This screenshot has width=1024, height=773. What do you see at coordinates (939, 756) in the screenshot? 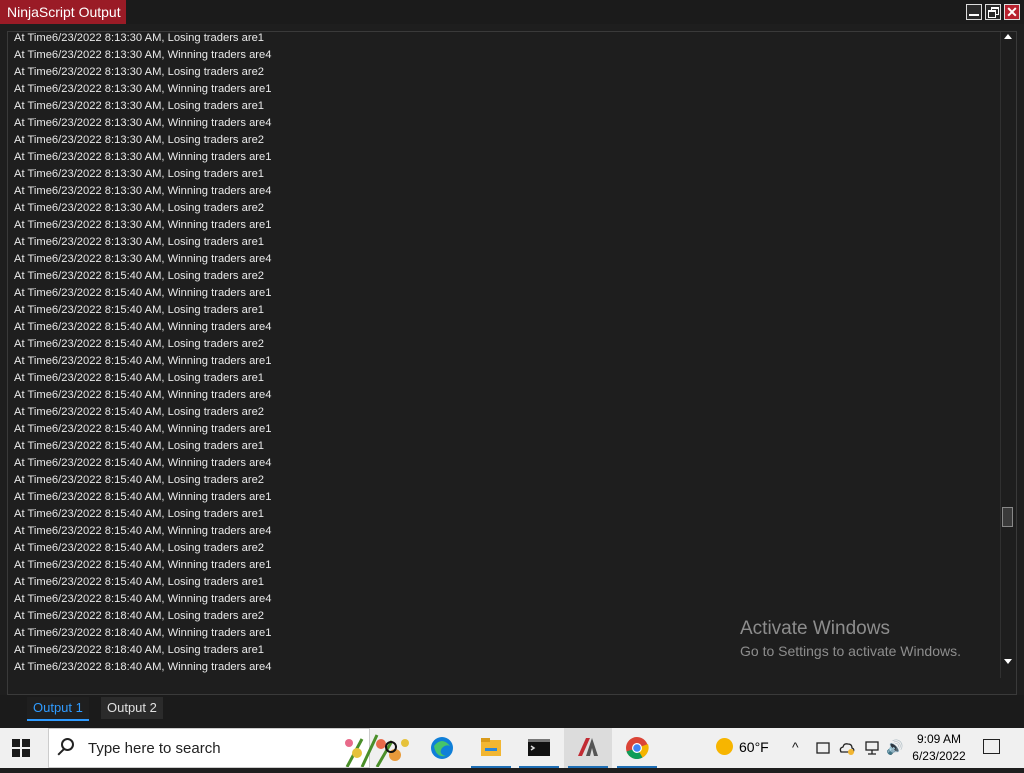
I see `clock-date: 6/23/2022` at bounding box center [939, 756].